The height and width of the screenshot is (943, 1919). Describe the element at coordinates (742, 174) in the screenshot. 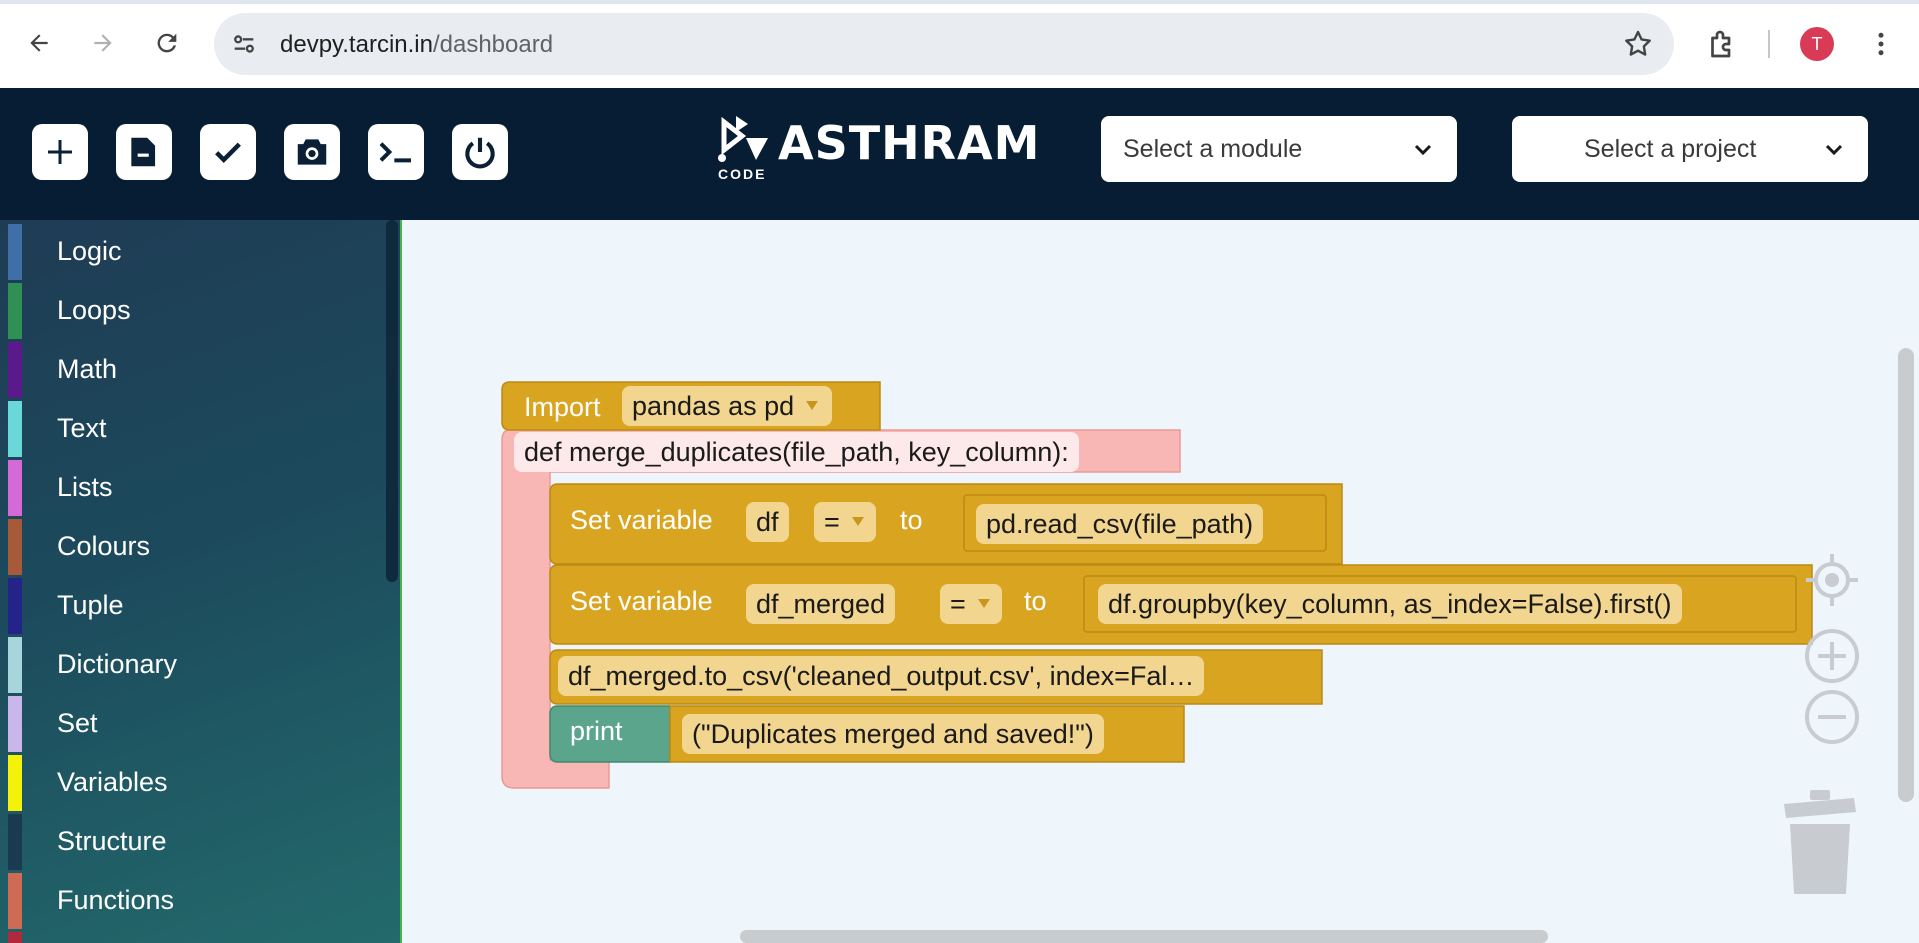

I see `logo-subtext: CODE` at that location.